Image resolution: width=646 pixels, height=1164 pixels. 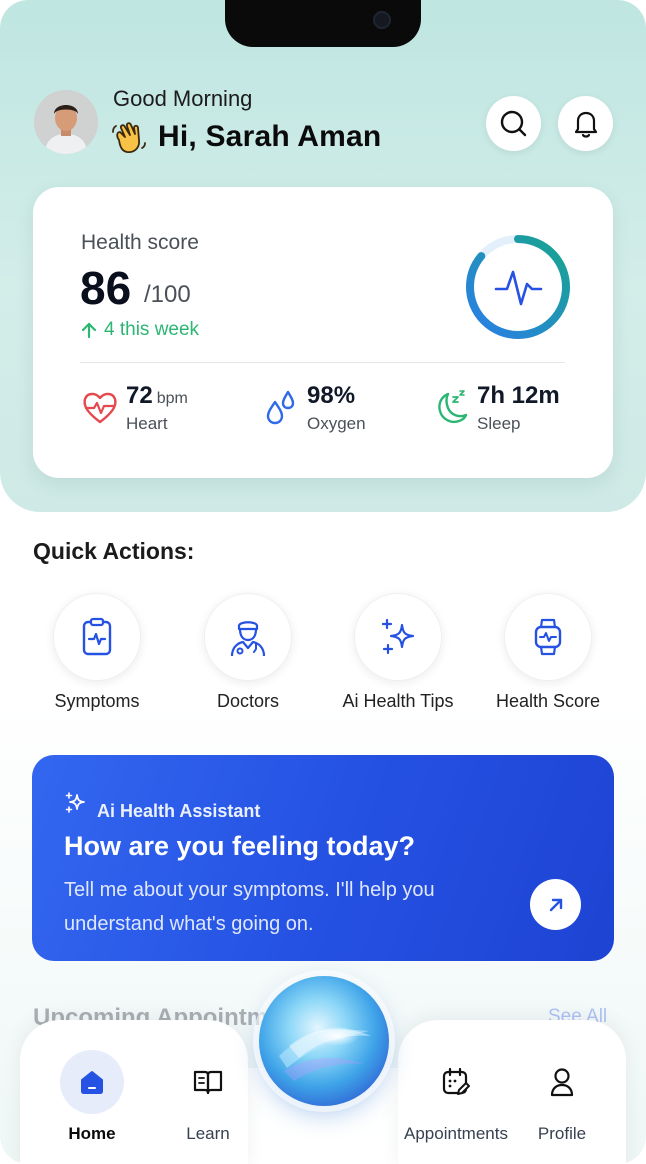 I want to click on avatar, so click(x=66, y=122).